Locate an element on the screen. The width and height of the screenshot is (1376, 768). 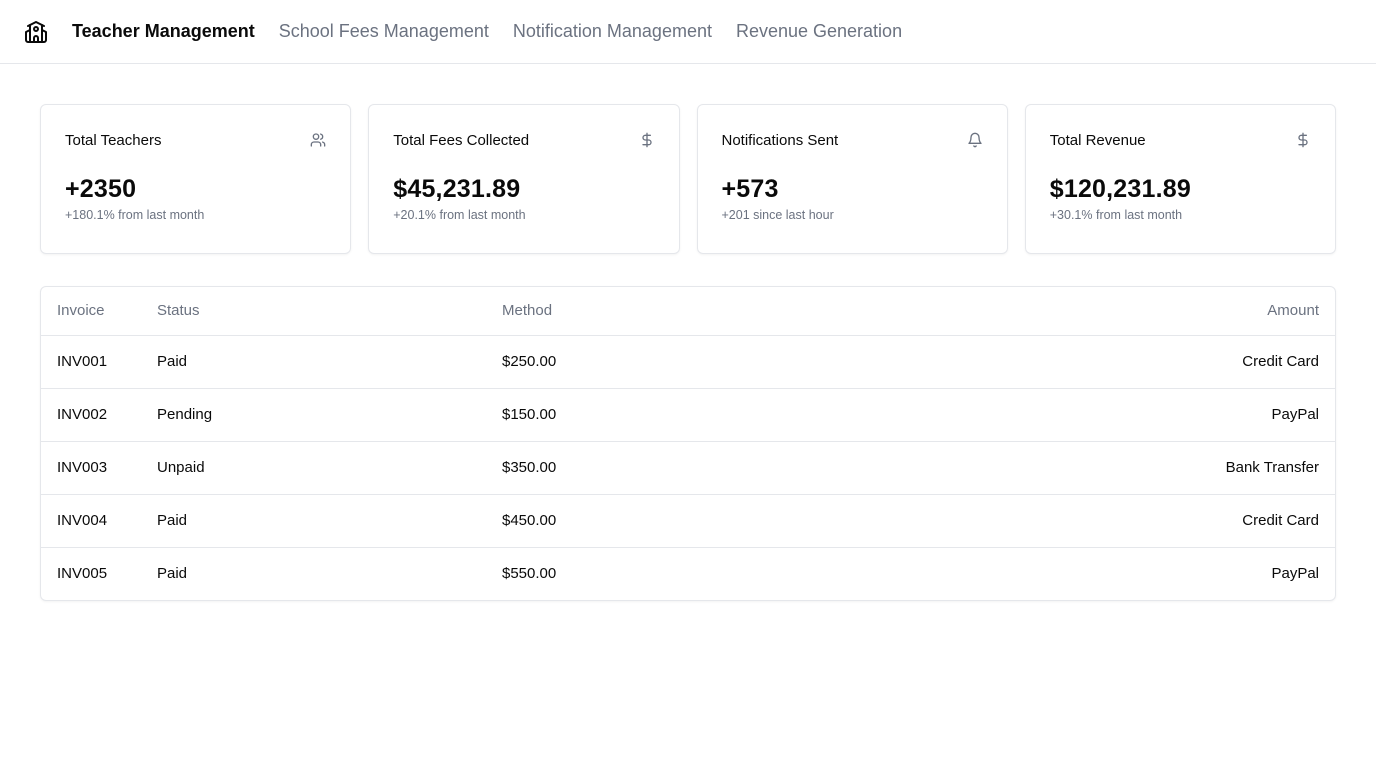
table-header-row: Invoice Status Method Amount is located at coordinates (688, 311).